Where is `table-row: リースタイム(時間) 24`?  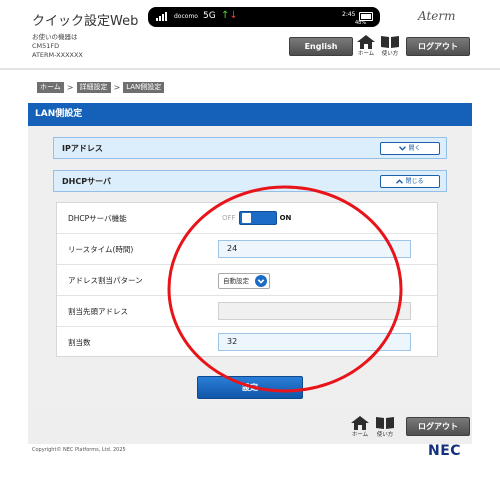
table-row: リースタイム(時間) 24 is located at coordinates (247, 249).